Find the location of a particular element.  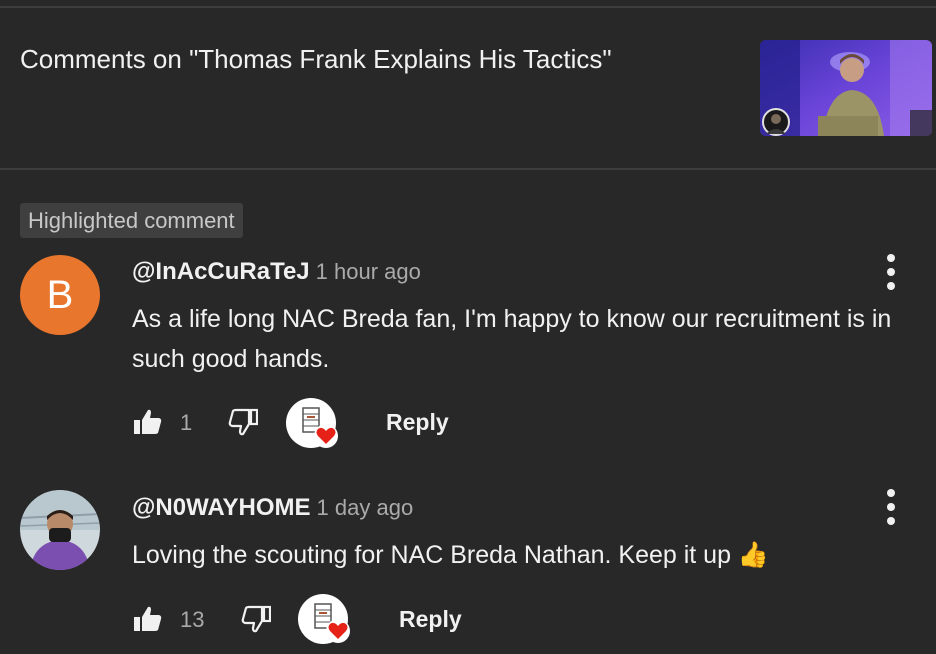

highlighted-comment-badge: Highlighted comment is located at coordinates (131, 220).